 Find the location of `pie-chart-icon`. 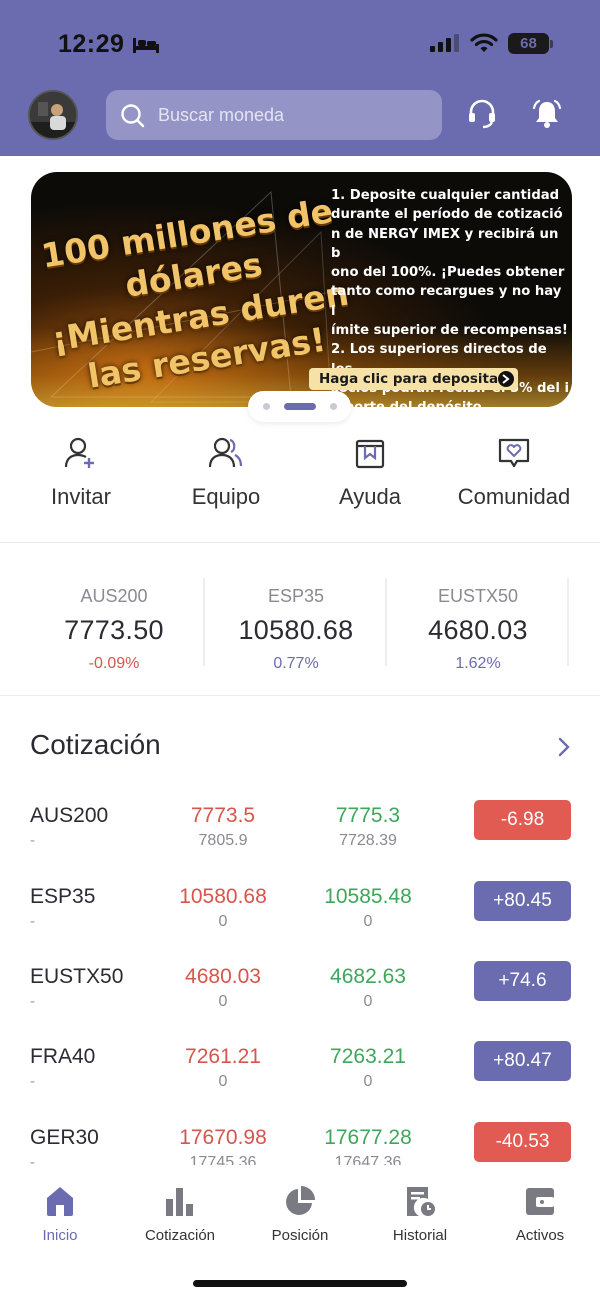

pie-chart-icon is located at coordinates (300, 1200).